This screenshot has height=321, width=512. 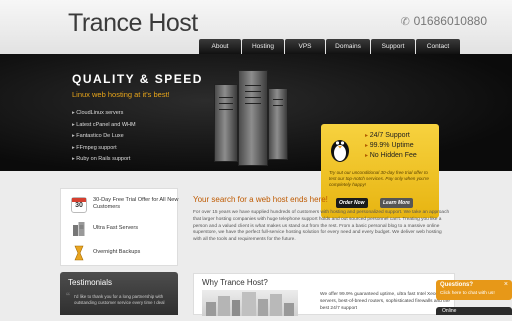 What do you see at coordinates (450, 21) in the screenshot?
I see `phone-text: 01686010880` at bounding box center [450, 21].